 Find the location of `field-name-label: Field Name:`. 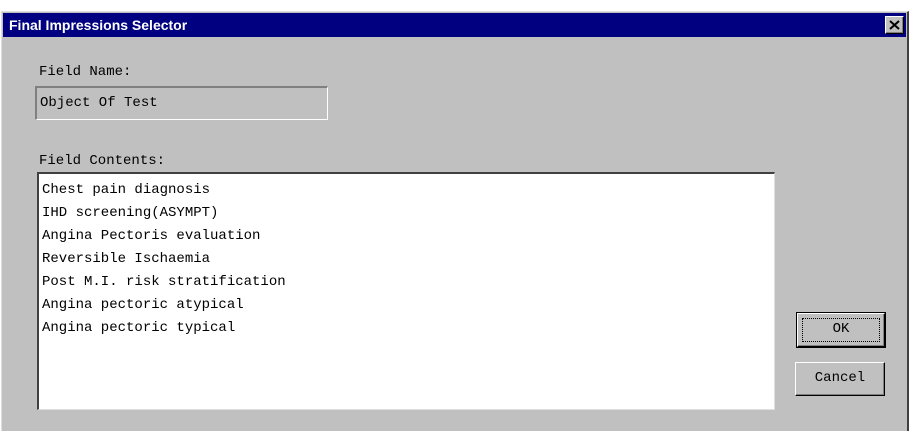

field-name-label: Field Name: is located at coordinates (85, 72).